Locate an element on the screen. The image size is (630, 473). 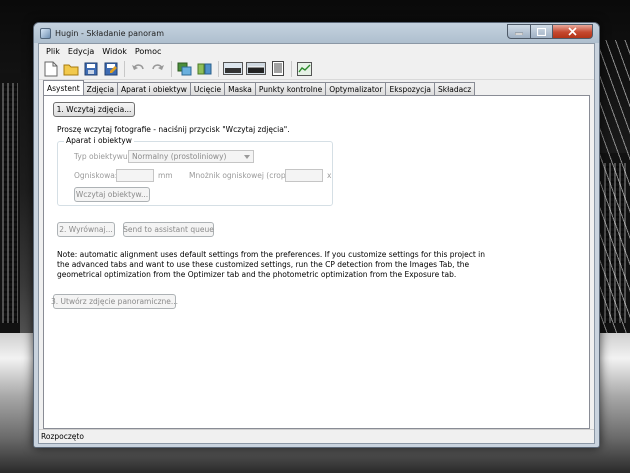
open-project-button is located at coordinates (70, 68).